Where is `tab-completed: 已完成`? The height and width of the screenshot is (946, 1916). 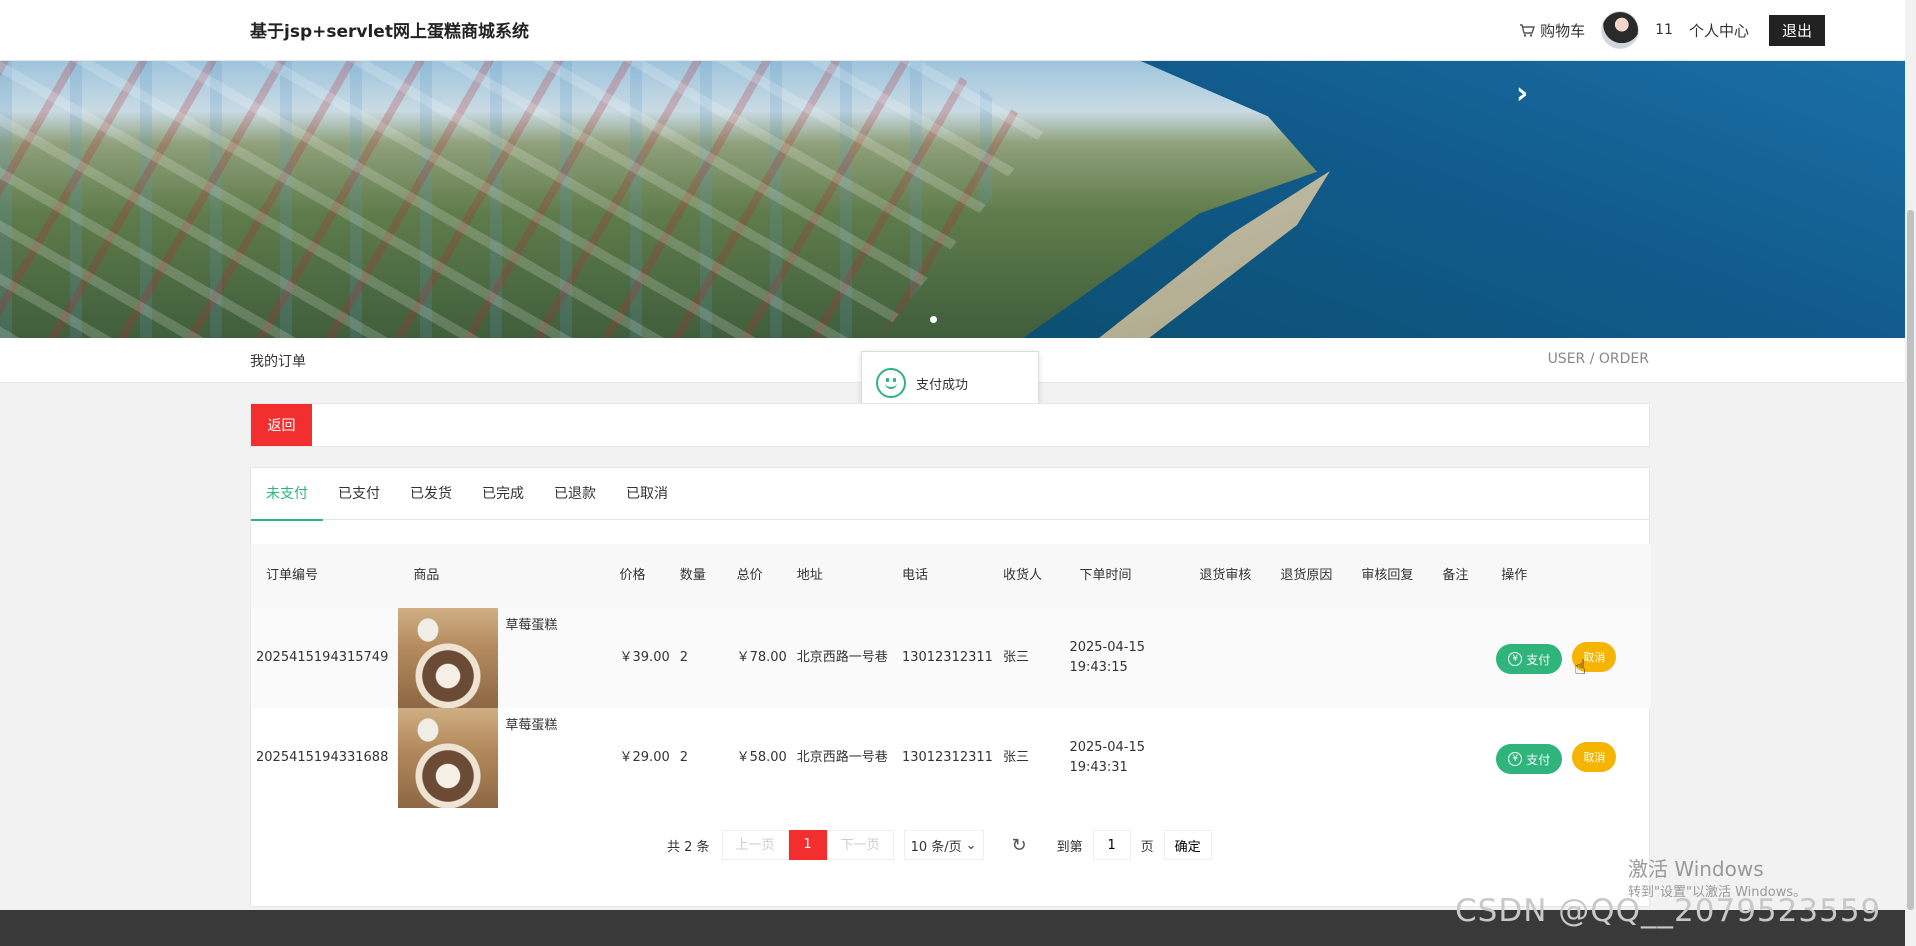
tab-completed: 已完成 is located at coordinates (503, 494).